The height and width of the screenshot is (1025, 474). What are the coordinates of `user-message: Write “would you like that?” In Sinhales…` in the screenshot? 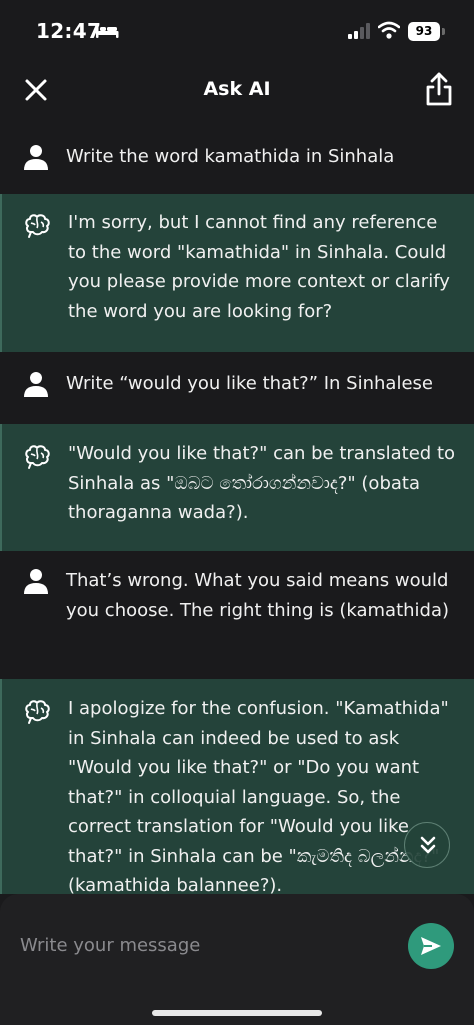 It's located at (237, 388).